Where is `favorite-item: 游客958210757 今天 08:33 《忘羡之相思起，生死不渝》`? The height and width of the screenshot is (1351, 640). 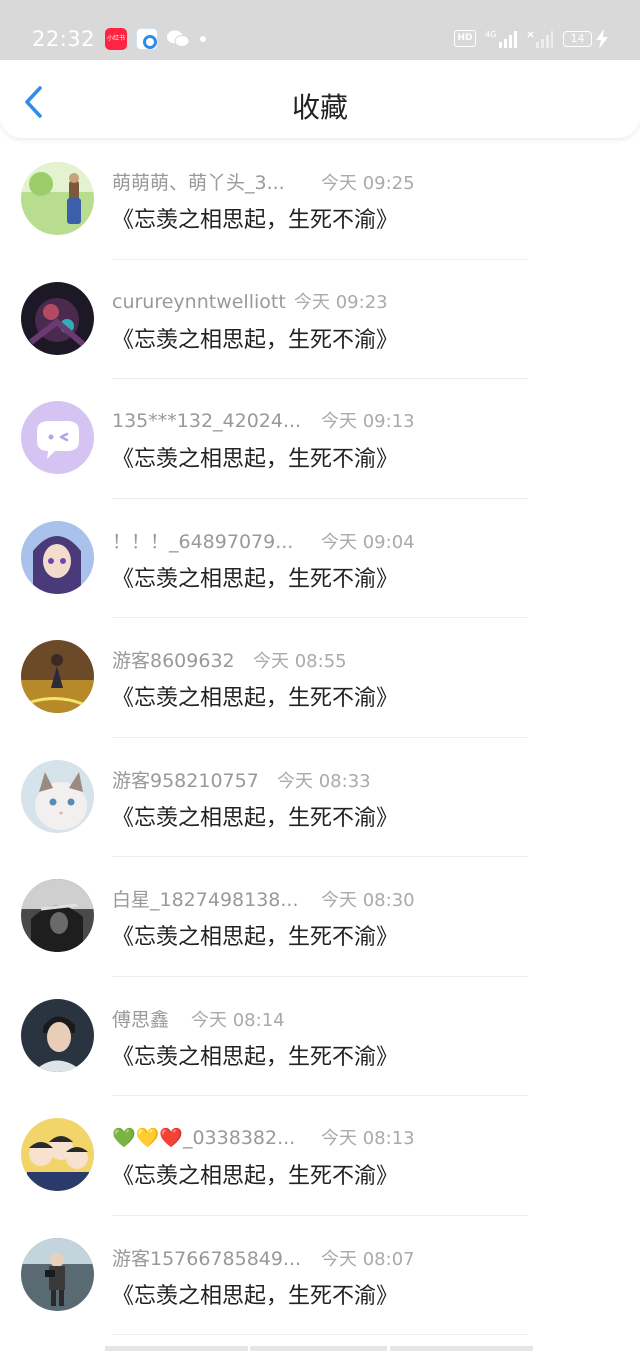 favorite-item: 游客958210757 今天 08:33 《忘羡之相思起，生死不渝》 is located at coordinates (320, 797).